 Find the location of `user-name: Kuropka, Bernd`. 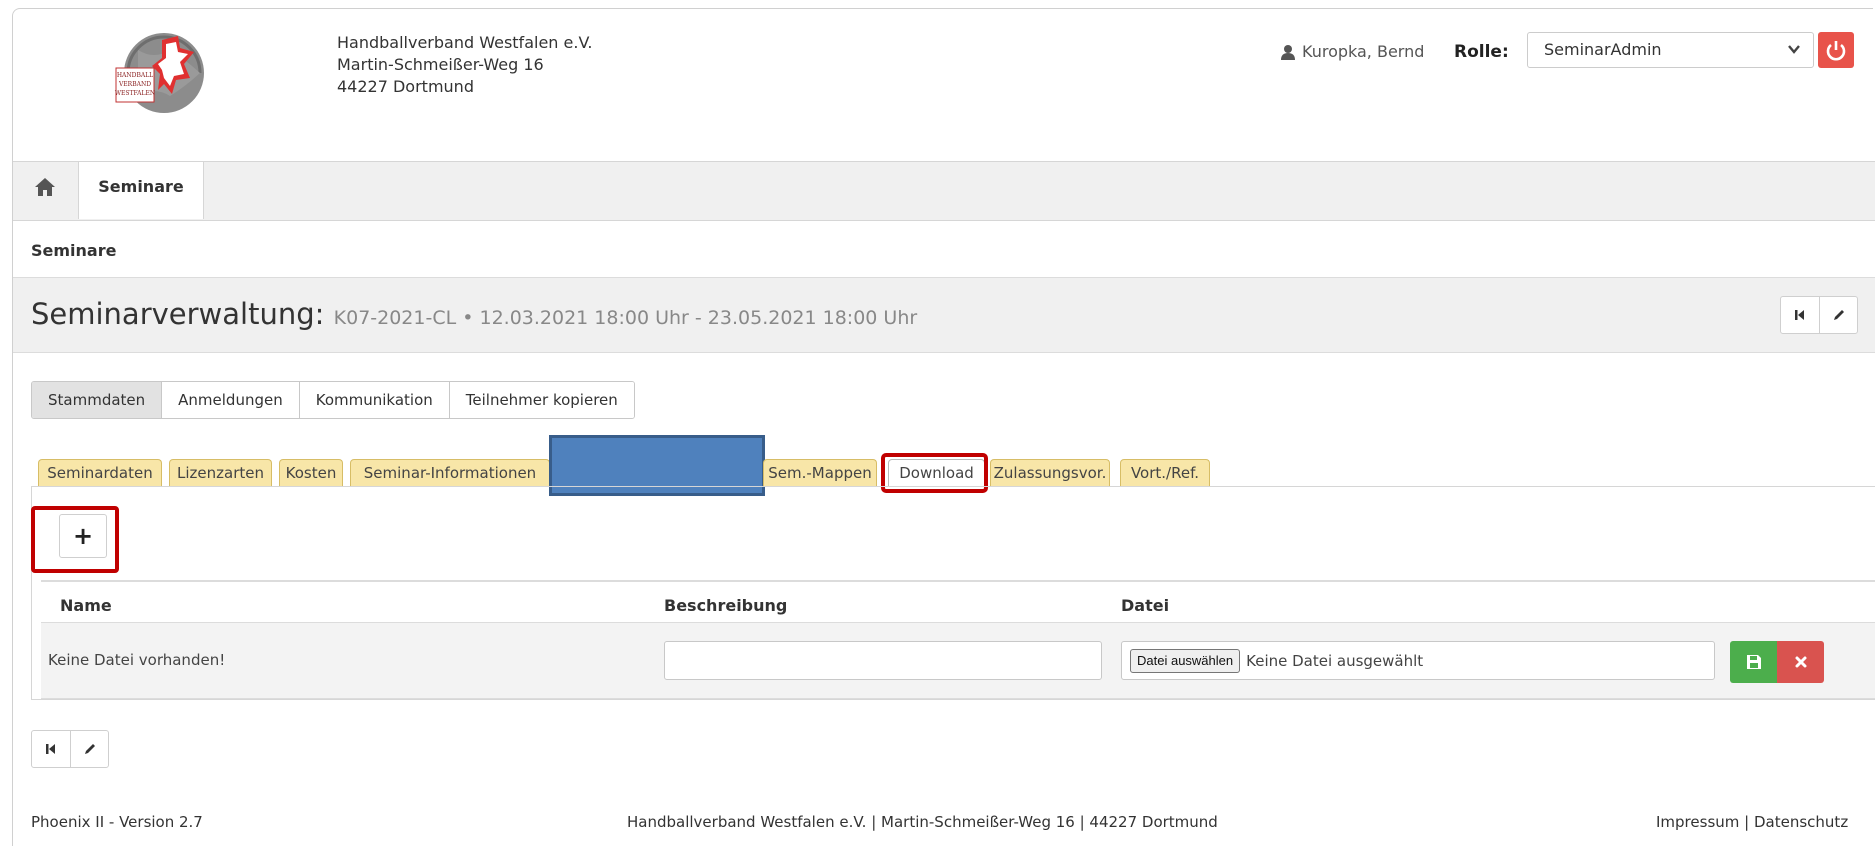

user-name: Kuropka, Bernd is located at coordinates (1363, 51).